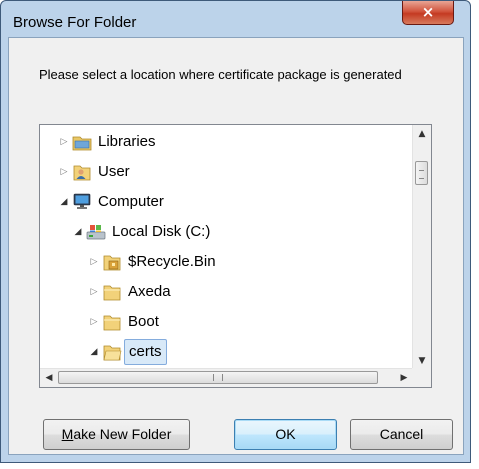  What do you see at coordinates (161, 231) in the screenshot?
I see `tree-item-label: Local Disk (C:)` at bounding box center [161, 231].